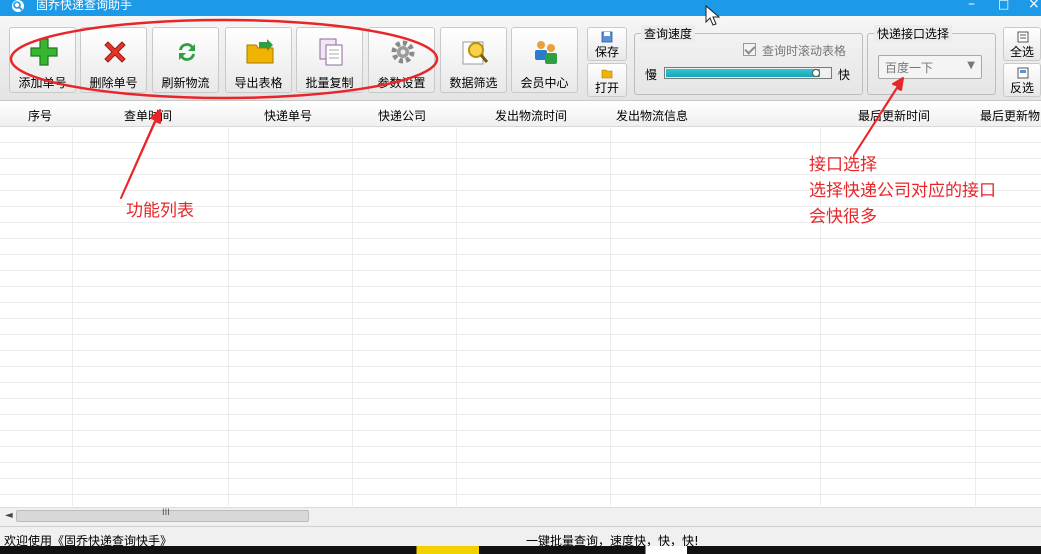 This screenshot has height=554, width=1041. I want to click on delete-number-button: 删除单号, so click(113, 60).